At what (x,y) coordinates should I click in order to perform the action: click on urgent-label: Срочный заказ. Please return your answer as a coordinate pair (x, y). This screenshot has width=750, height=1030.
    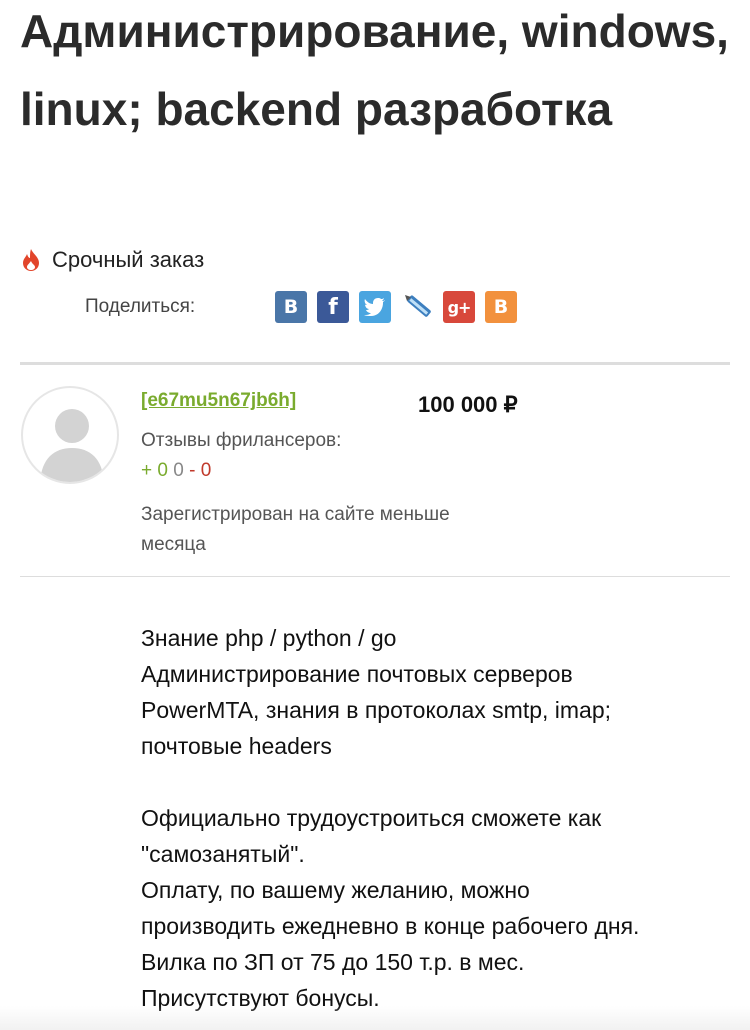
    Looking at the image, I should click on (128, 259).